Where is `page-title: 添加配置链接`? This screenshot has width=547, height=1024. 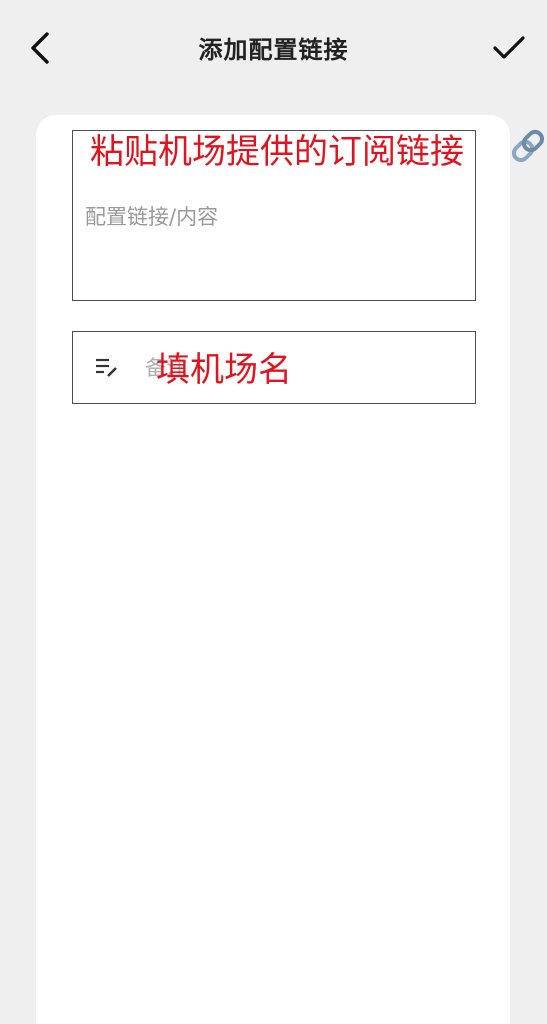
page-title: 添加配置链接 is located at coordinates (273, 50).